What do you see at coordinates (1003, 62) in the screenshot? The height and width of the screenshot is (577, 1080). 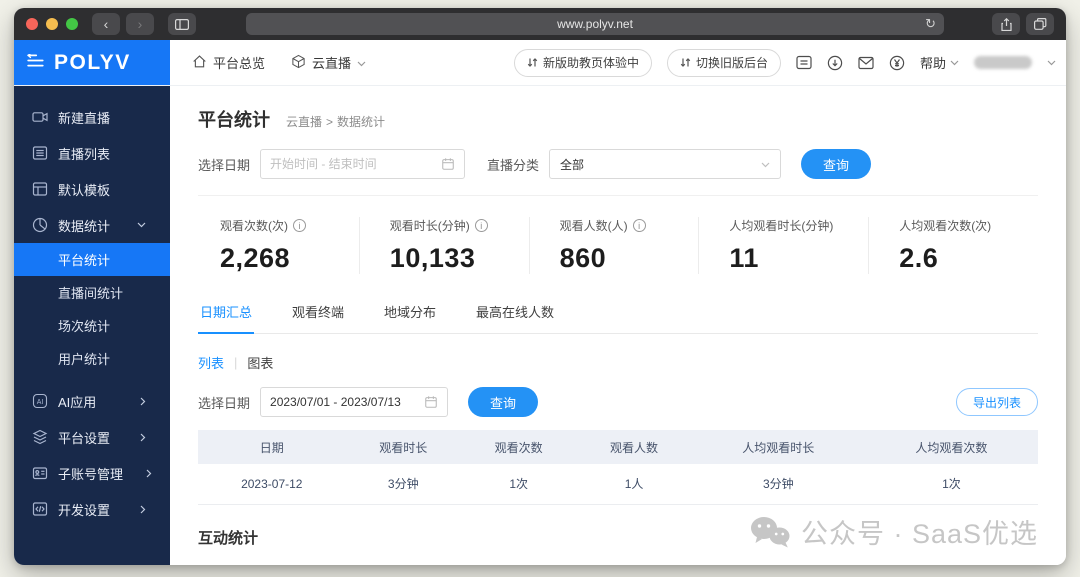 I see `account-name-redacted` at bounding box center [1003, 62].